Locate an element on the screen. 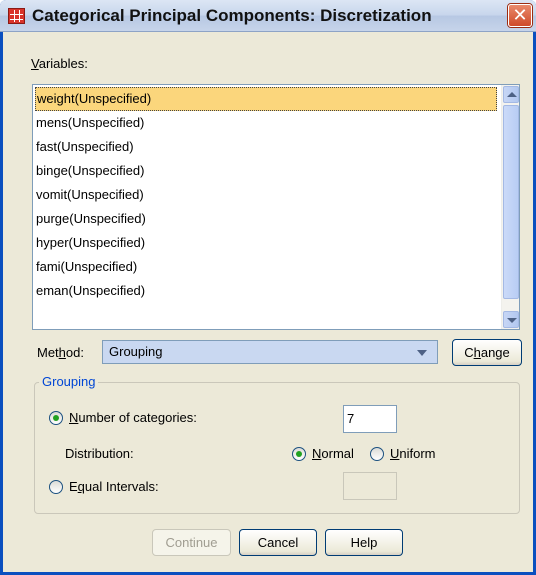 This screenshot has width=536, height=575. list-item-mens: mens(Unspecified) is located at coordinates (266, 123).